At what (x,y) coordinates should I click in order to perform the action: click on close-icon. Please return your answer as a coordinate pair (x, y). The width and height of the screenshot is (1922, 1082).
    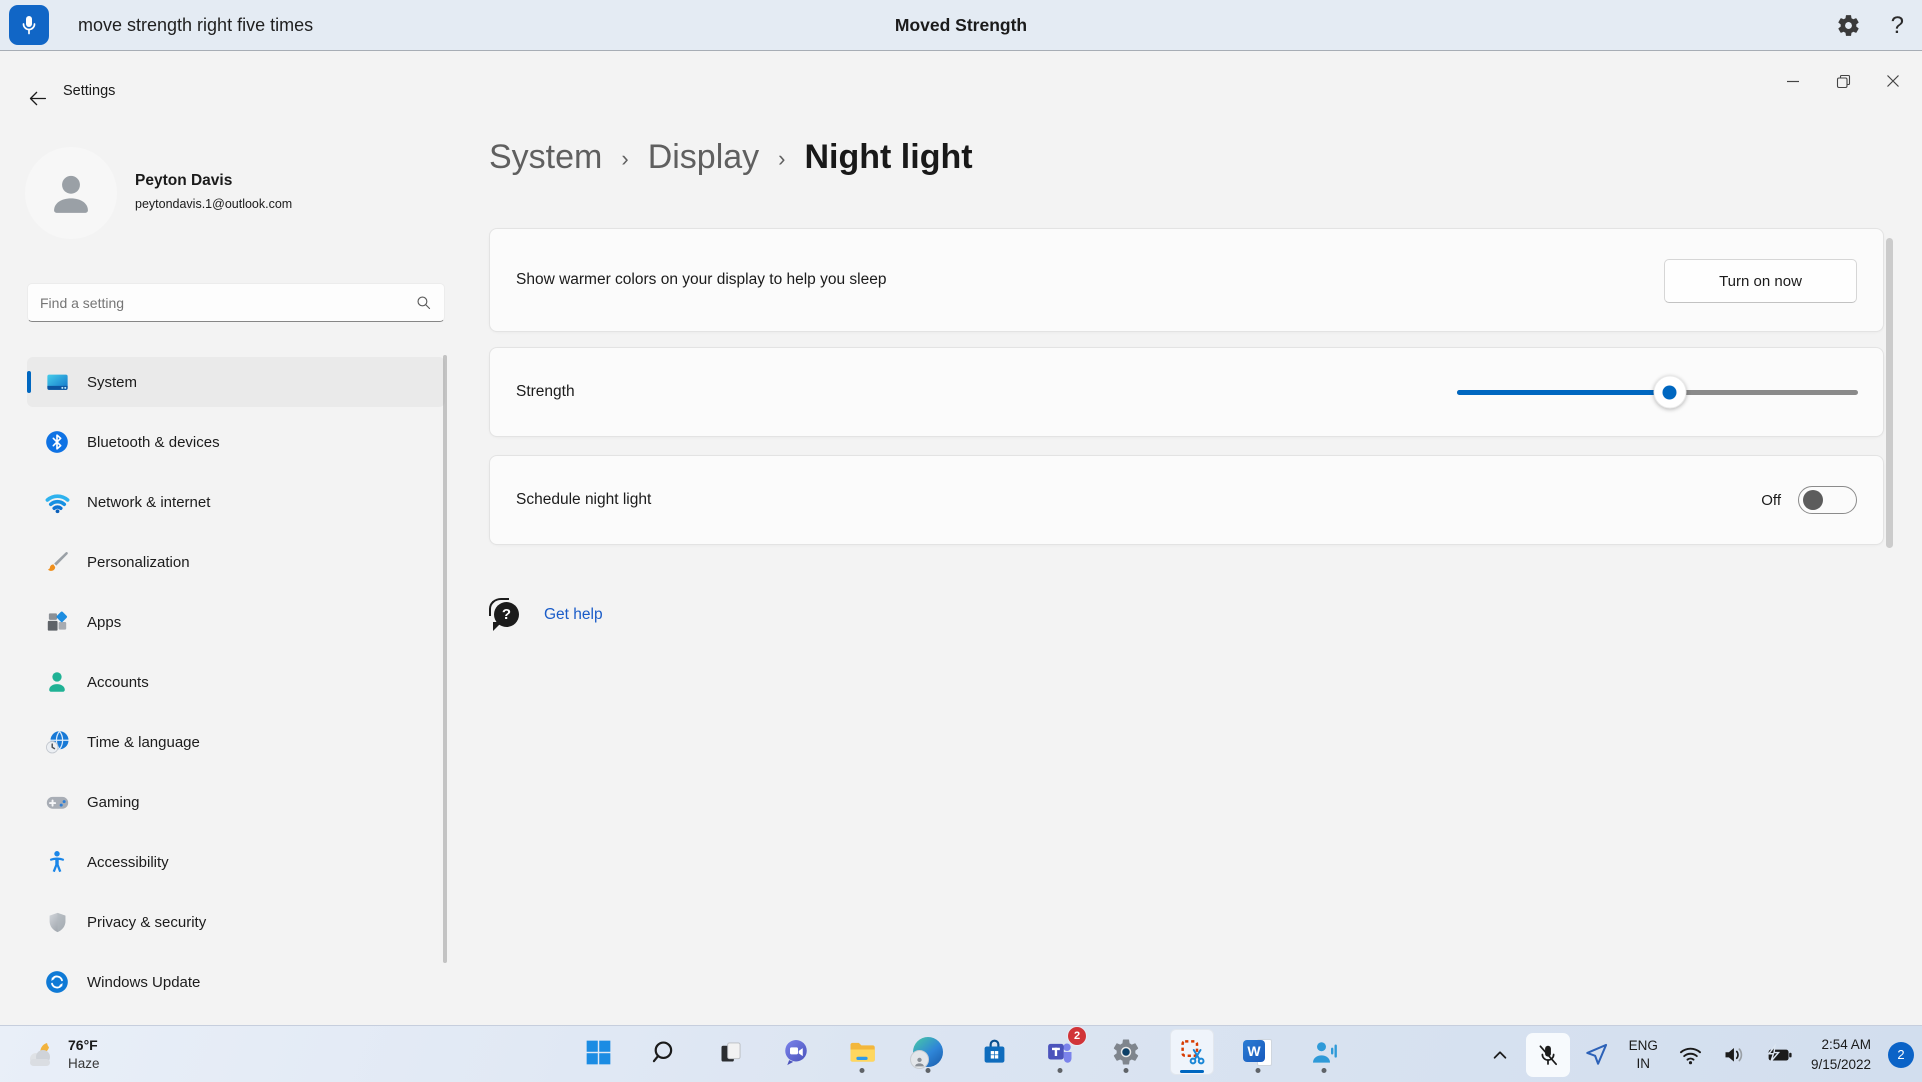
    Looking at the image, I should click on (1893, 81).